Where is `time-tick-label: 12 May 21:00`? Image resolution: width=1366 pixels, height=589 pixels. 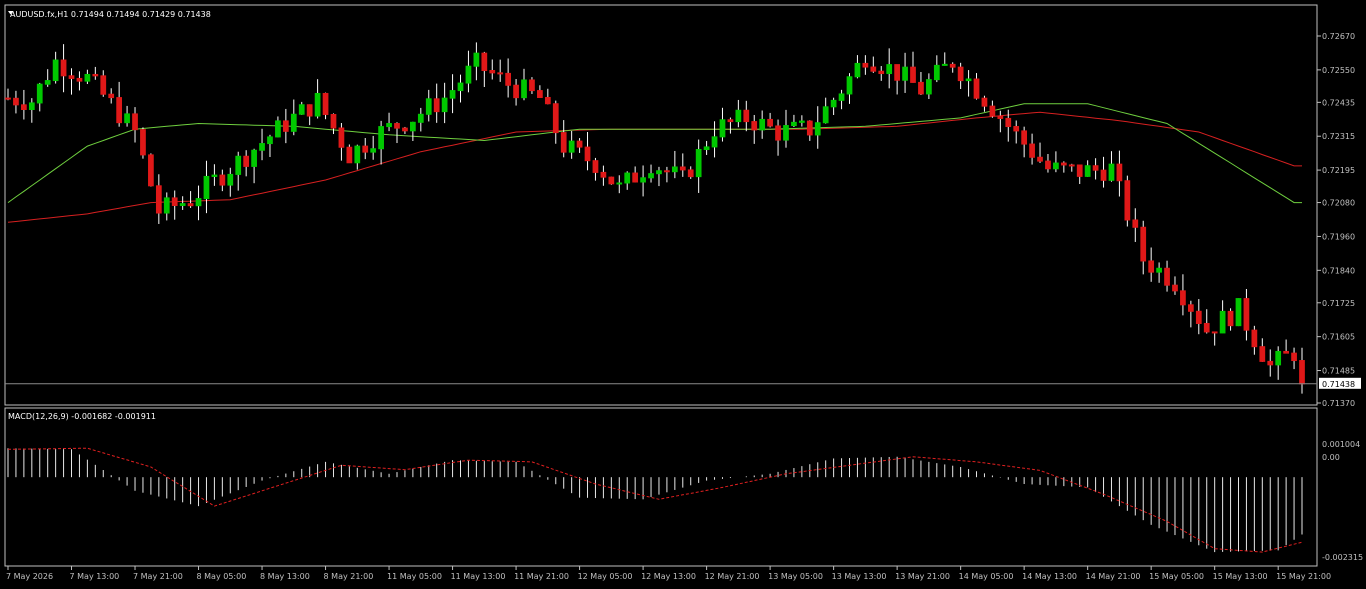
time-tick-label: 12 May 21:00 is located at coordinates (732, 576).